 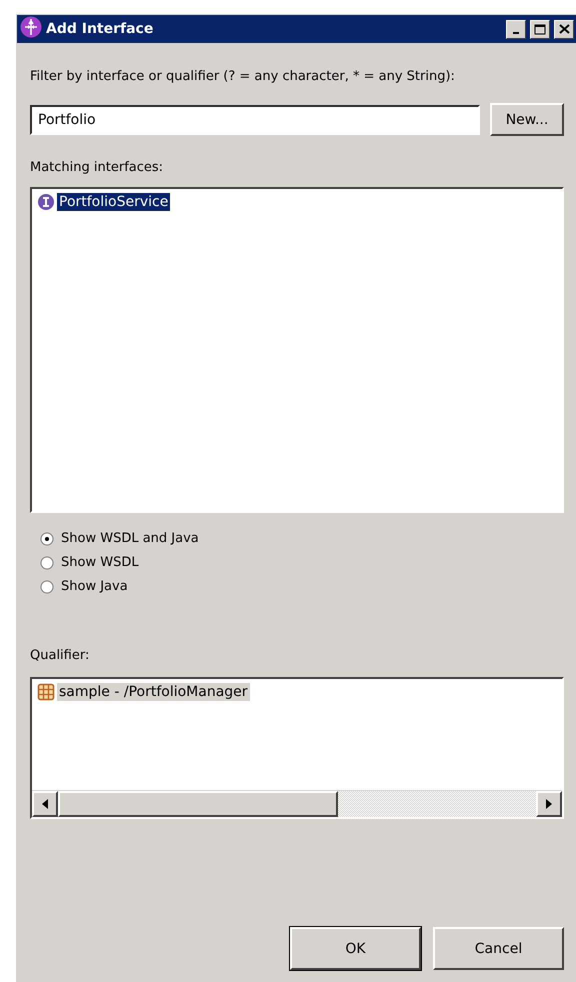 I want to click on close-button, so click(x=564, y=29).